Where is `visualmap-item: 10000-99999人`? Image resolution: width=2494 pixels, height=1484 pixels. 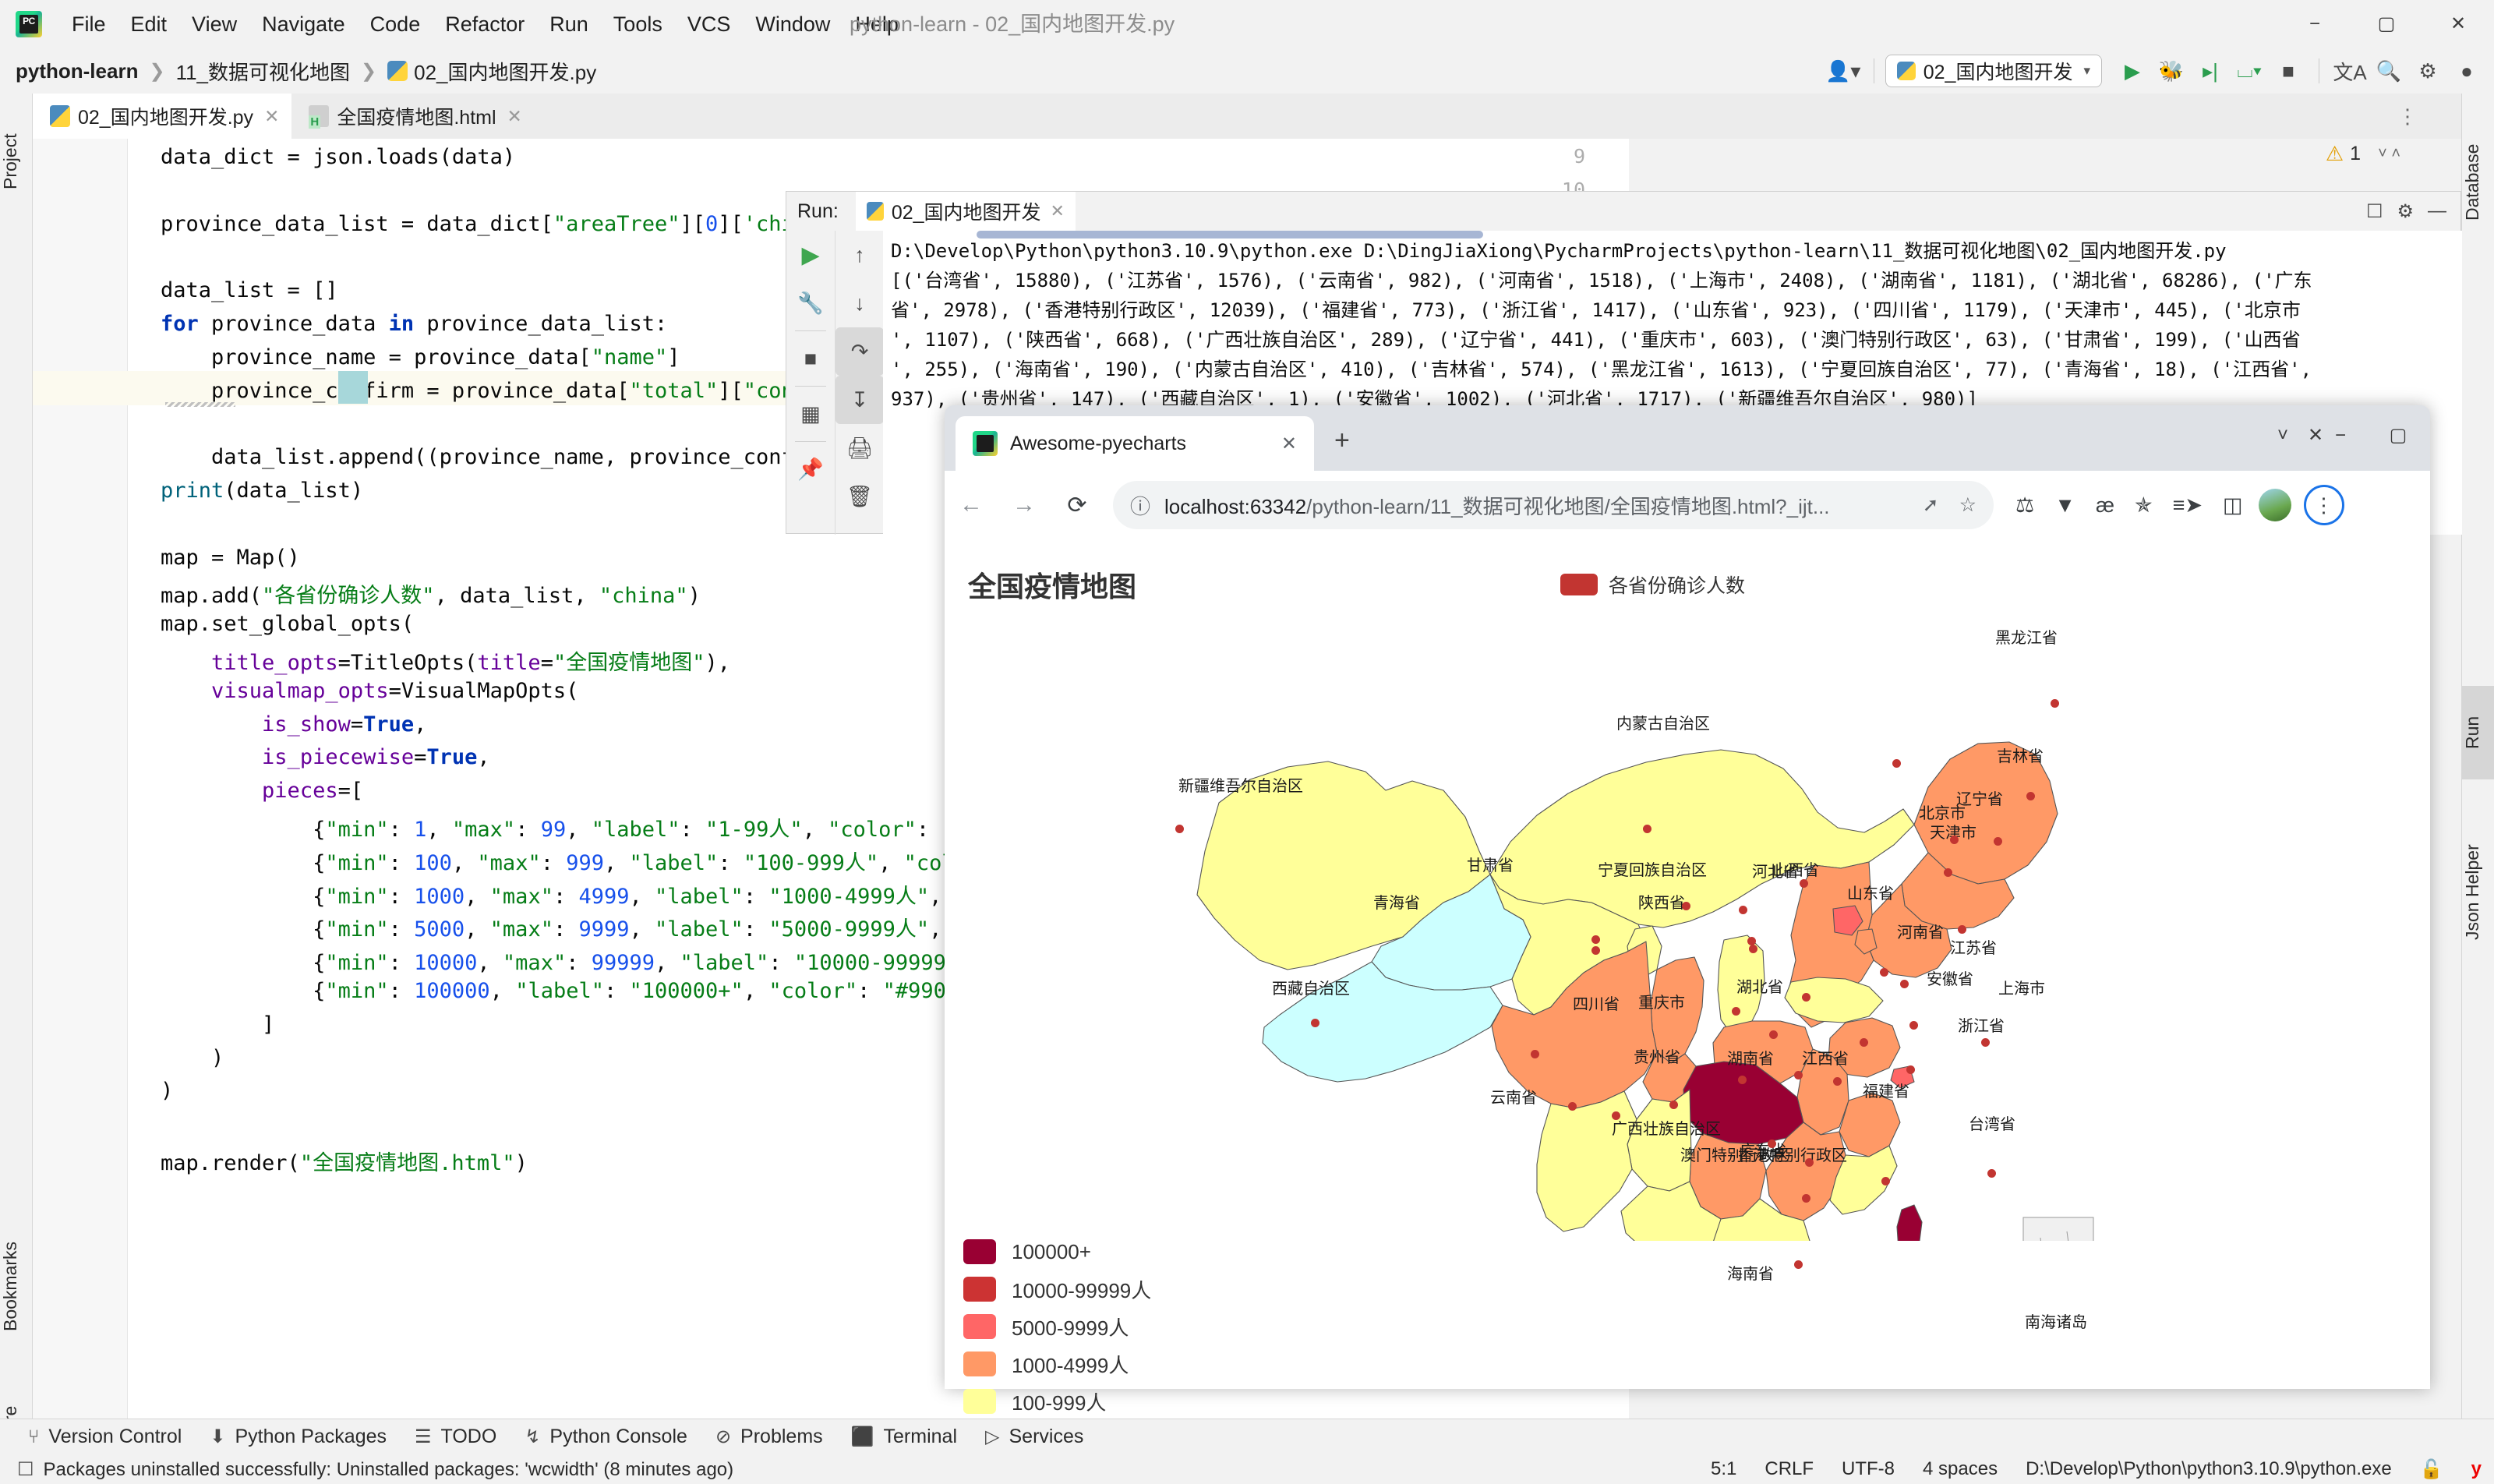
visualmap-item: 10000-99999人 is located at coordinates (1057, 1289).